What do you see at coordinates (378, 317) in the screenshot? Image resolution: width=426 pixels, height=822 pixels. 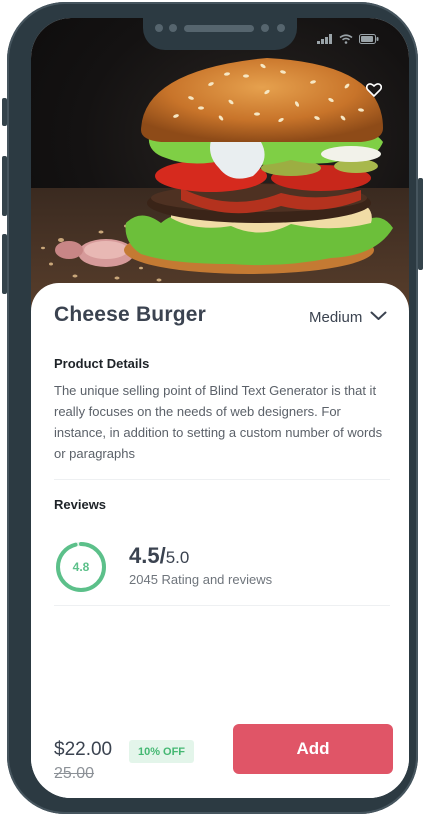 I see `chevron-down-icon` at bounding box center [378, 317].